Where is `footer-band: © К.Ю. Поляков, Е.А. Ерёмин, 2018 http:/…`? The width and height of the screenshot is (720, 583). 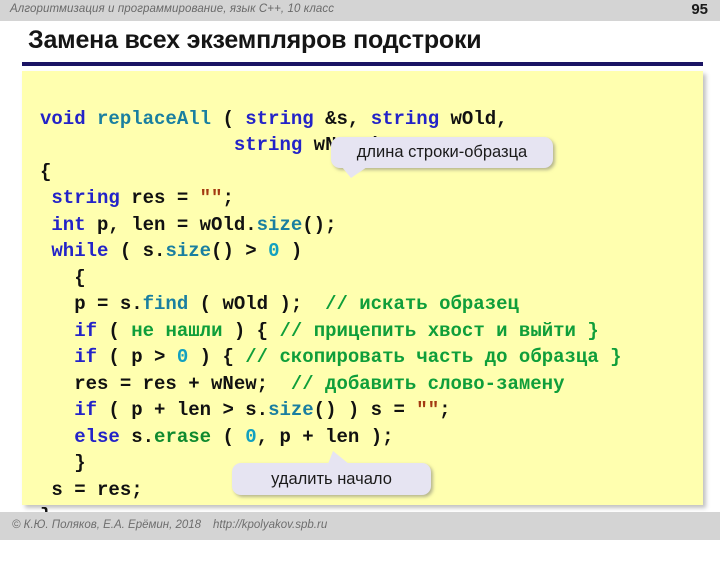
footer-band: © К.Ю. Поляков, Е.А. Ерёмин, 2018 http:/… is located at coordinates (360, 526).